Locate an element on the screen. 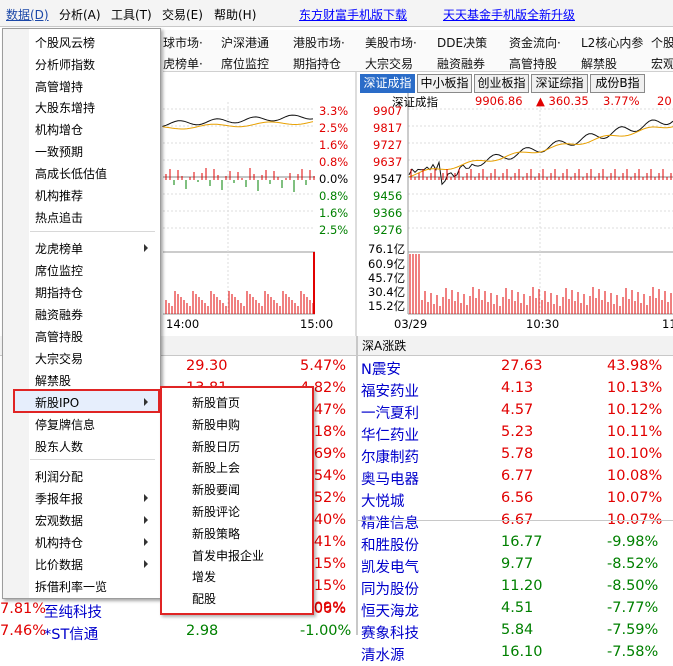  nav-item: 大宗交易 is located at coordinates (389, 63).